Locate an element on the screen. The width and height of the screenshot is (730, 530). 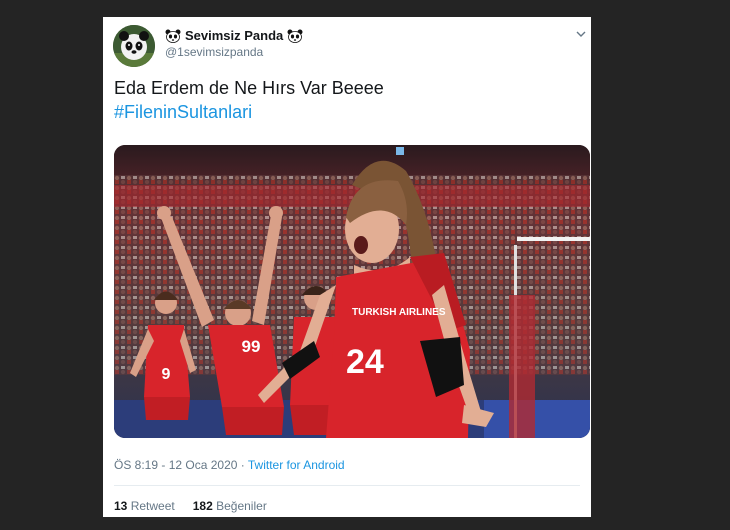
display-name-text: Sevimsiz Panda is located at coordinates (234, 35).